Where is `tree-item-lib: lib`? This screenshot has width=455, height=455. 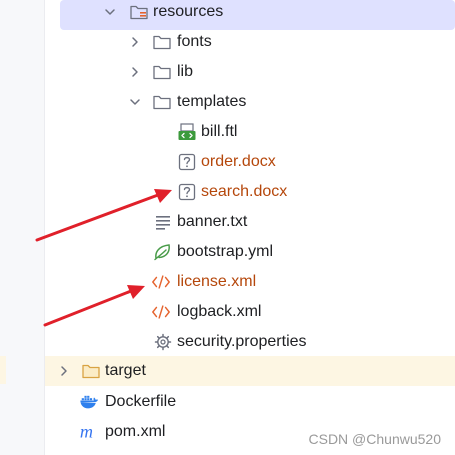
tree-item-lib: lib is located at coordinates (250, 72).